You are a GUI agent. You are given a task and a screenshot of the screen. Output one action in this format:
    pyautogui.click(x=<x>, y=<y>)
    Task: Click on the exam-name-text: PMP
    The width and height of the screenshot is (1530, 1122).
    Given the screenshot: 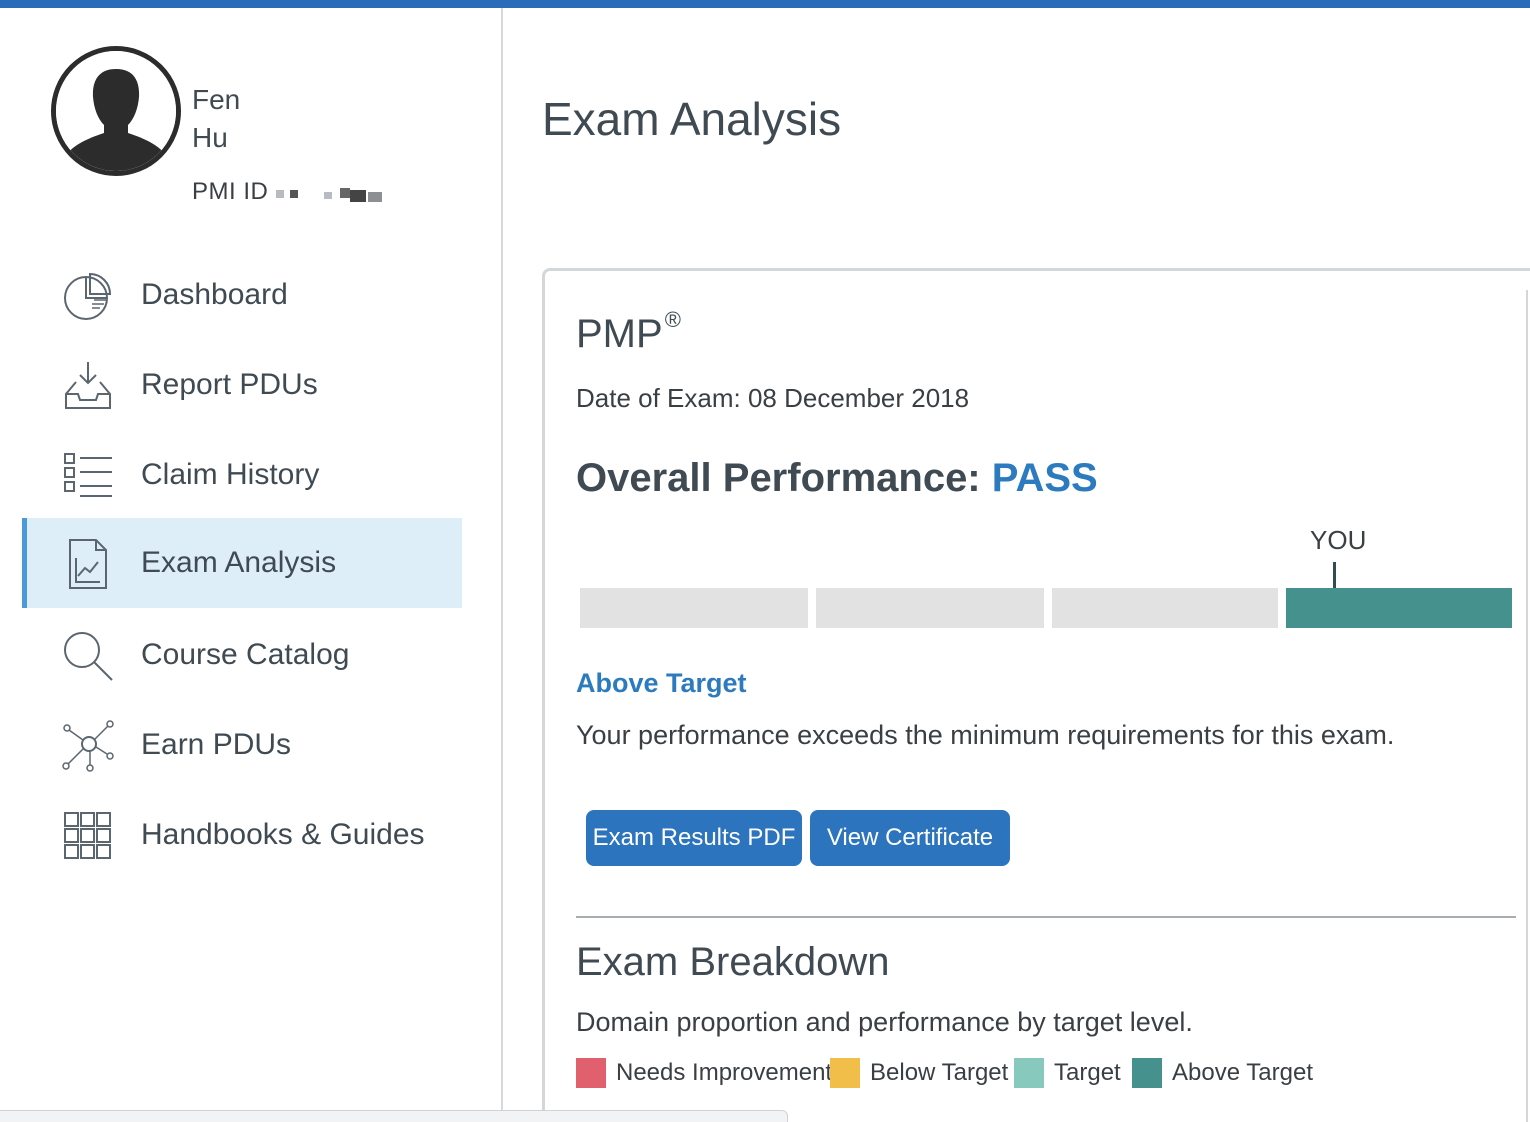 What is the action you would take?
    pyautogui.click(x=619, y=334)
    